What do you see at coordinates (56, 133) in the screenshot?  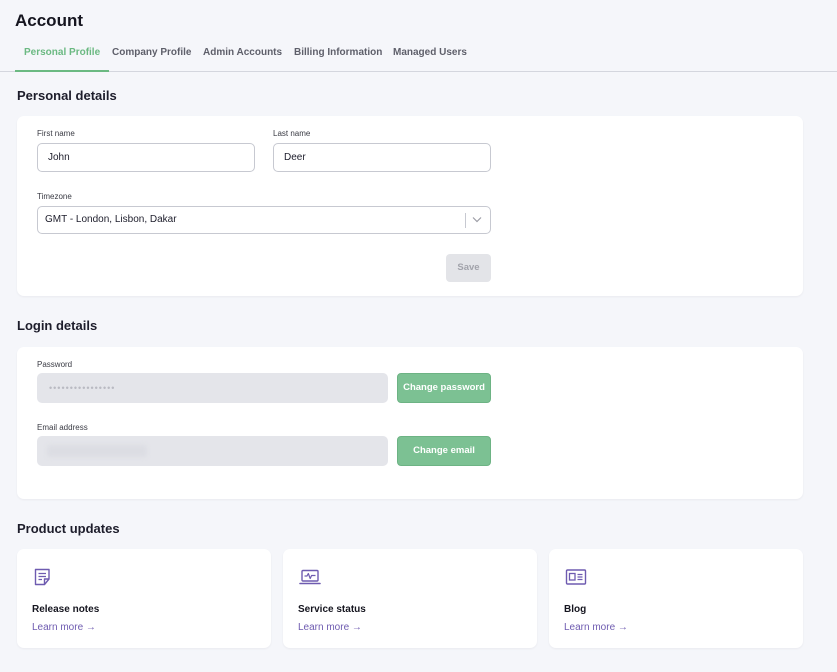 I see `first-name-label: First name` at bounding box center [56, 133].